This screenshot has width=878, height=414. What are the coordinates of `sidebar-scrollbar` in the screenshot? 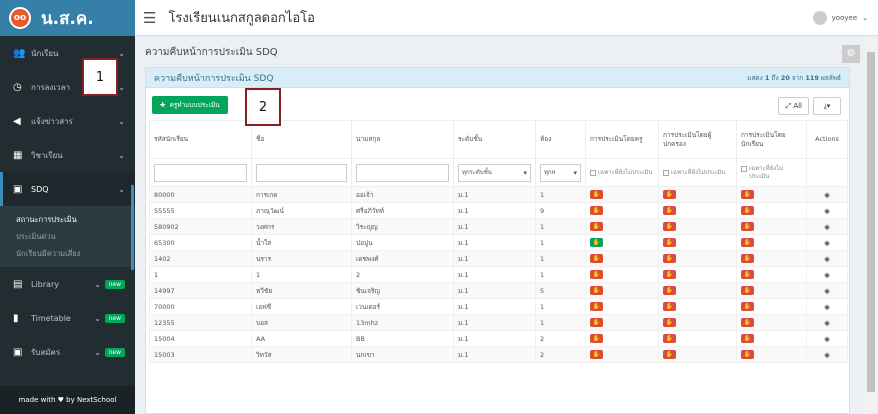 It's located at (132, 227).